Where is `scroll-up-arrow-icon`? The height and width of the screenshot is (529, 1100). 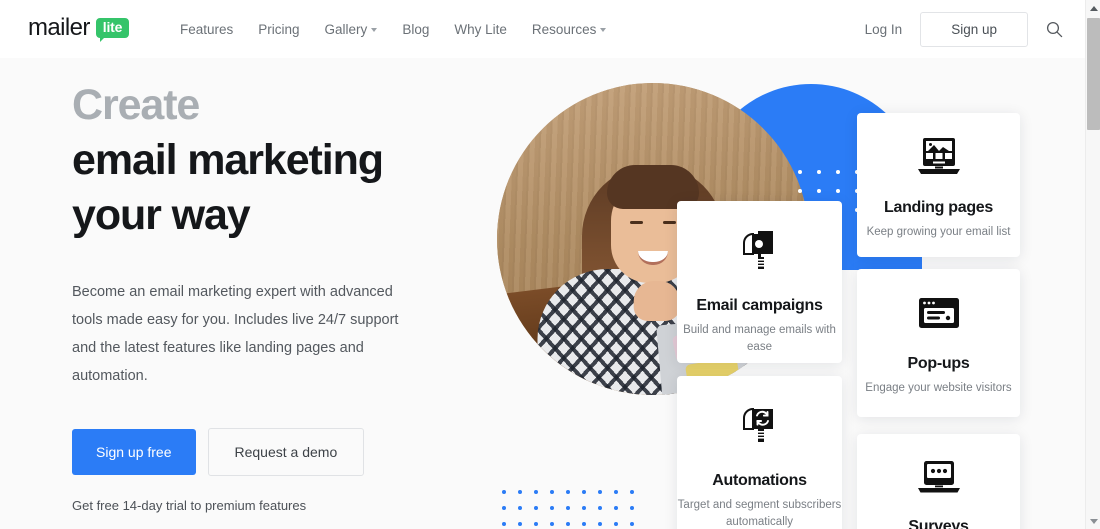 scroll-up-arrow-icon is located at coordinates (1093, 8).